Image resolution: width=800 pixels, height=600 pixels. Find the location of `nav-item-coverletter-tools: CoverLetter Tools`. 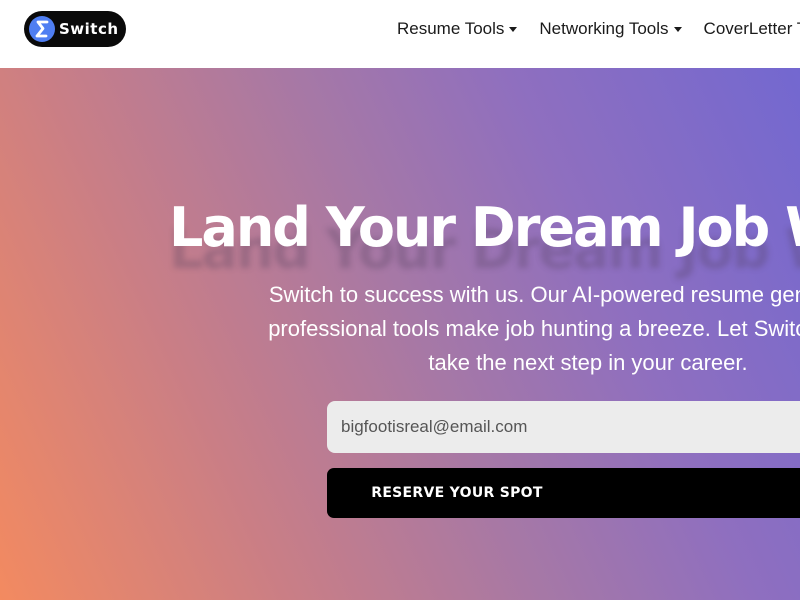

nav-item-coverletter-tools: CoverLetter Tools is located at coordinates (752, 29).